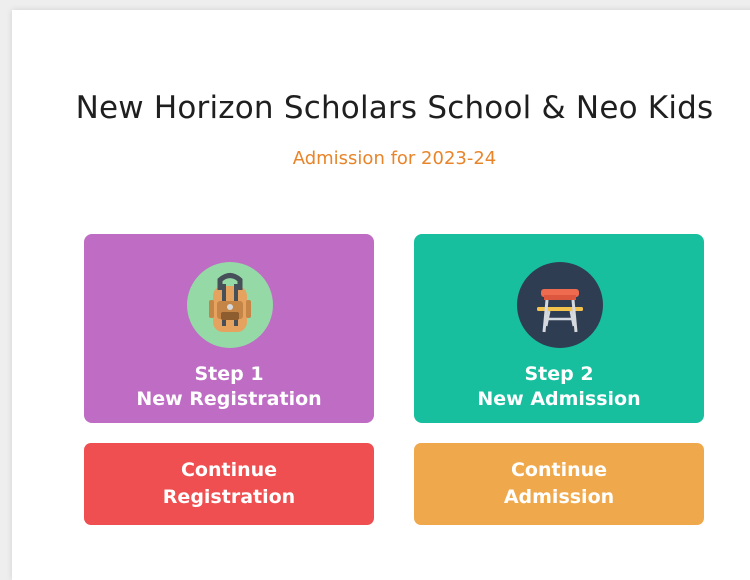 Image resolution: width=750 pixels, height=580 pixels. I want to click on continue-registration-line1: Continue, so click(229, 470).